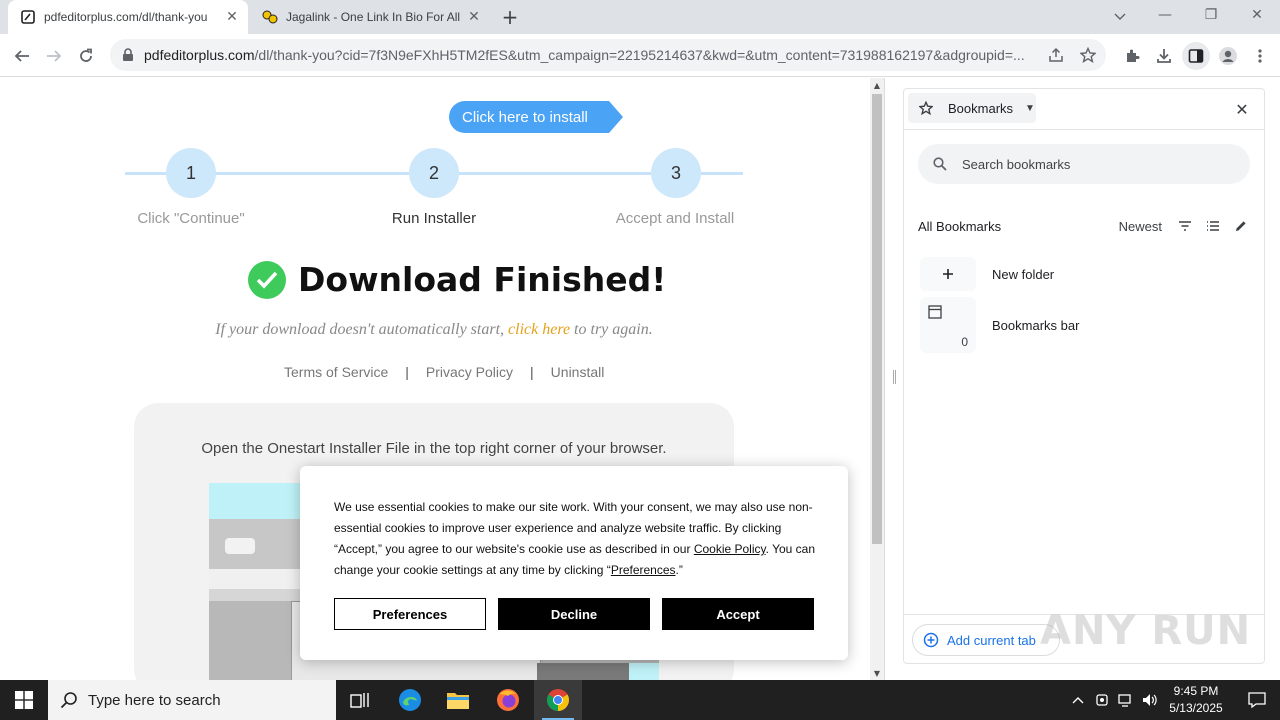  Describe the element at coordinates (1085, 325) in the screenshot. I see `bookmarks-bar-item: 0 Bookmarks bar` at that location.